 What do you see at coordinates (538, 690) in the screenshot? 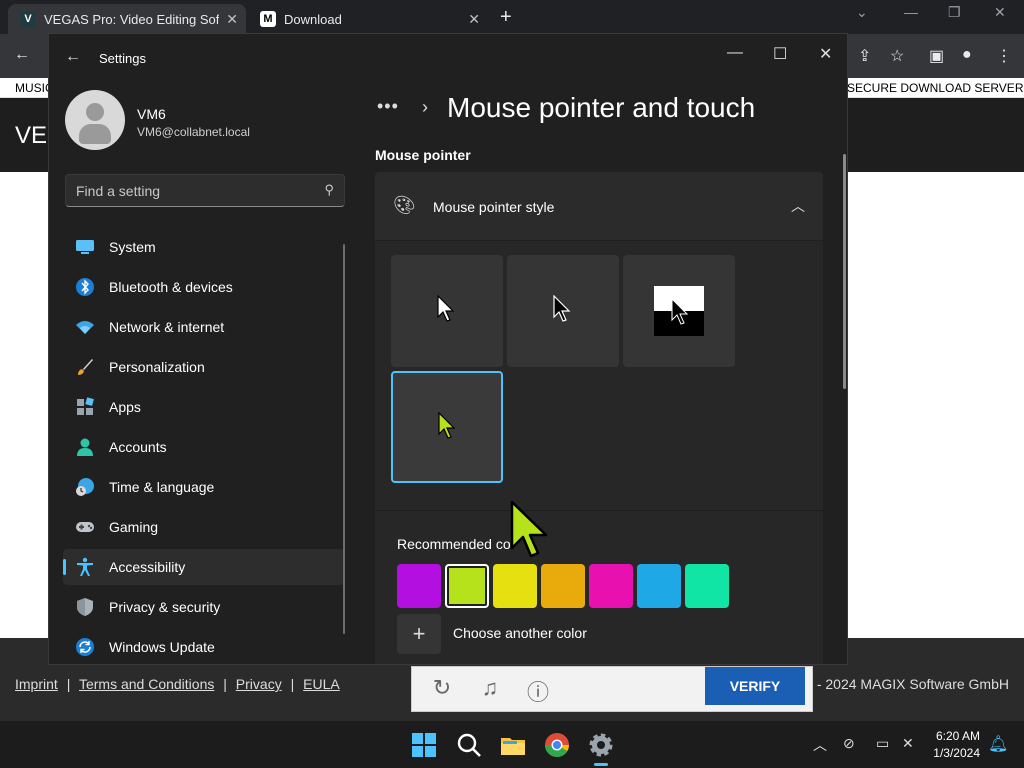
I see `info-icon: ⓘ` at bounding box center [538, 690].